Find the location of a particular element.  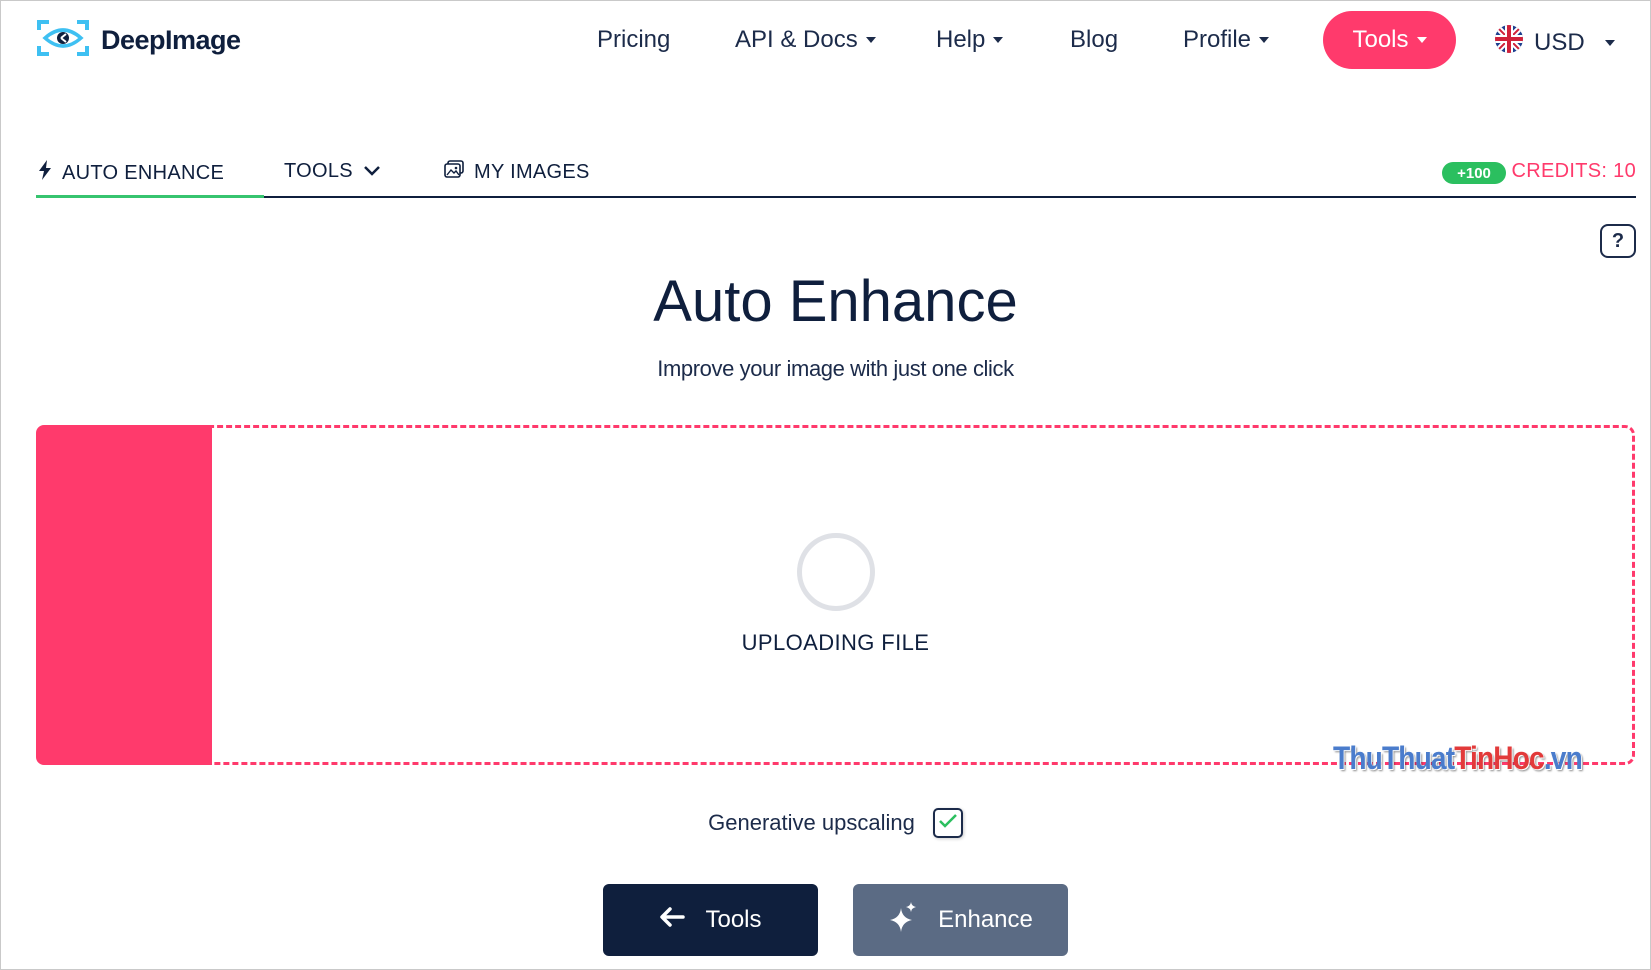

tab-tools: TOOLS is located at coordinates (332, 171).